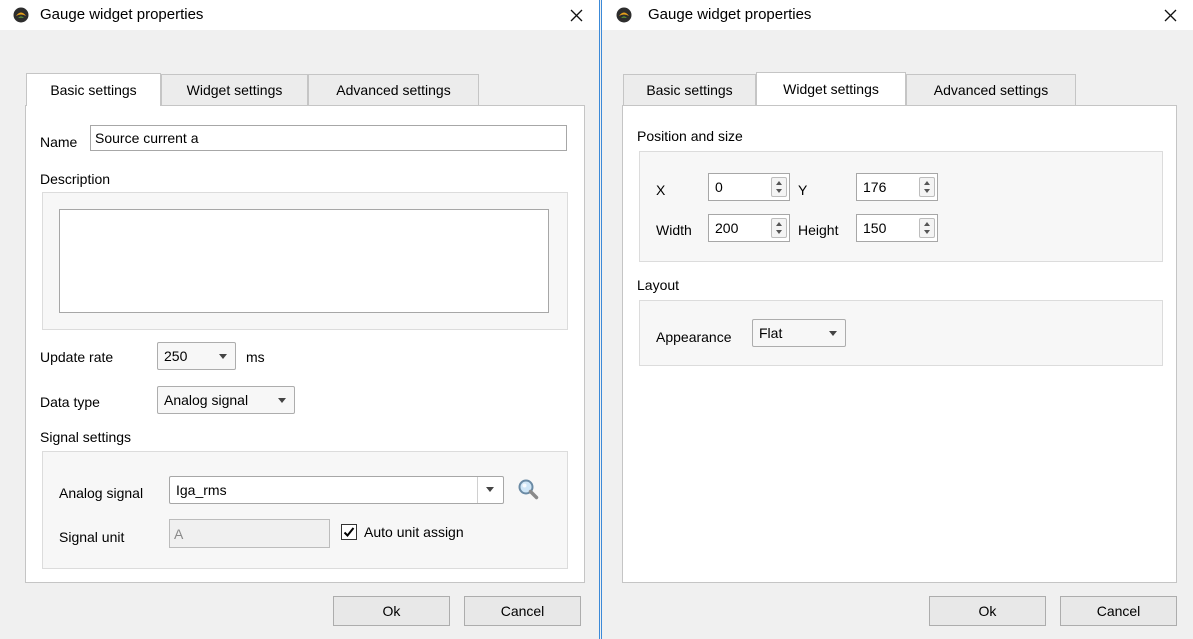 The image size is (1193, 639). I want to click on auto-unit-checkbox, so click(349, 532).